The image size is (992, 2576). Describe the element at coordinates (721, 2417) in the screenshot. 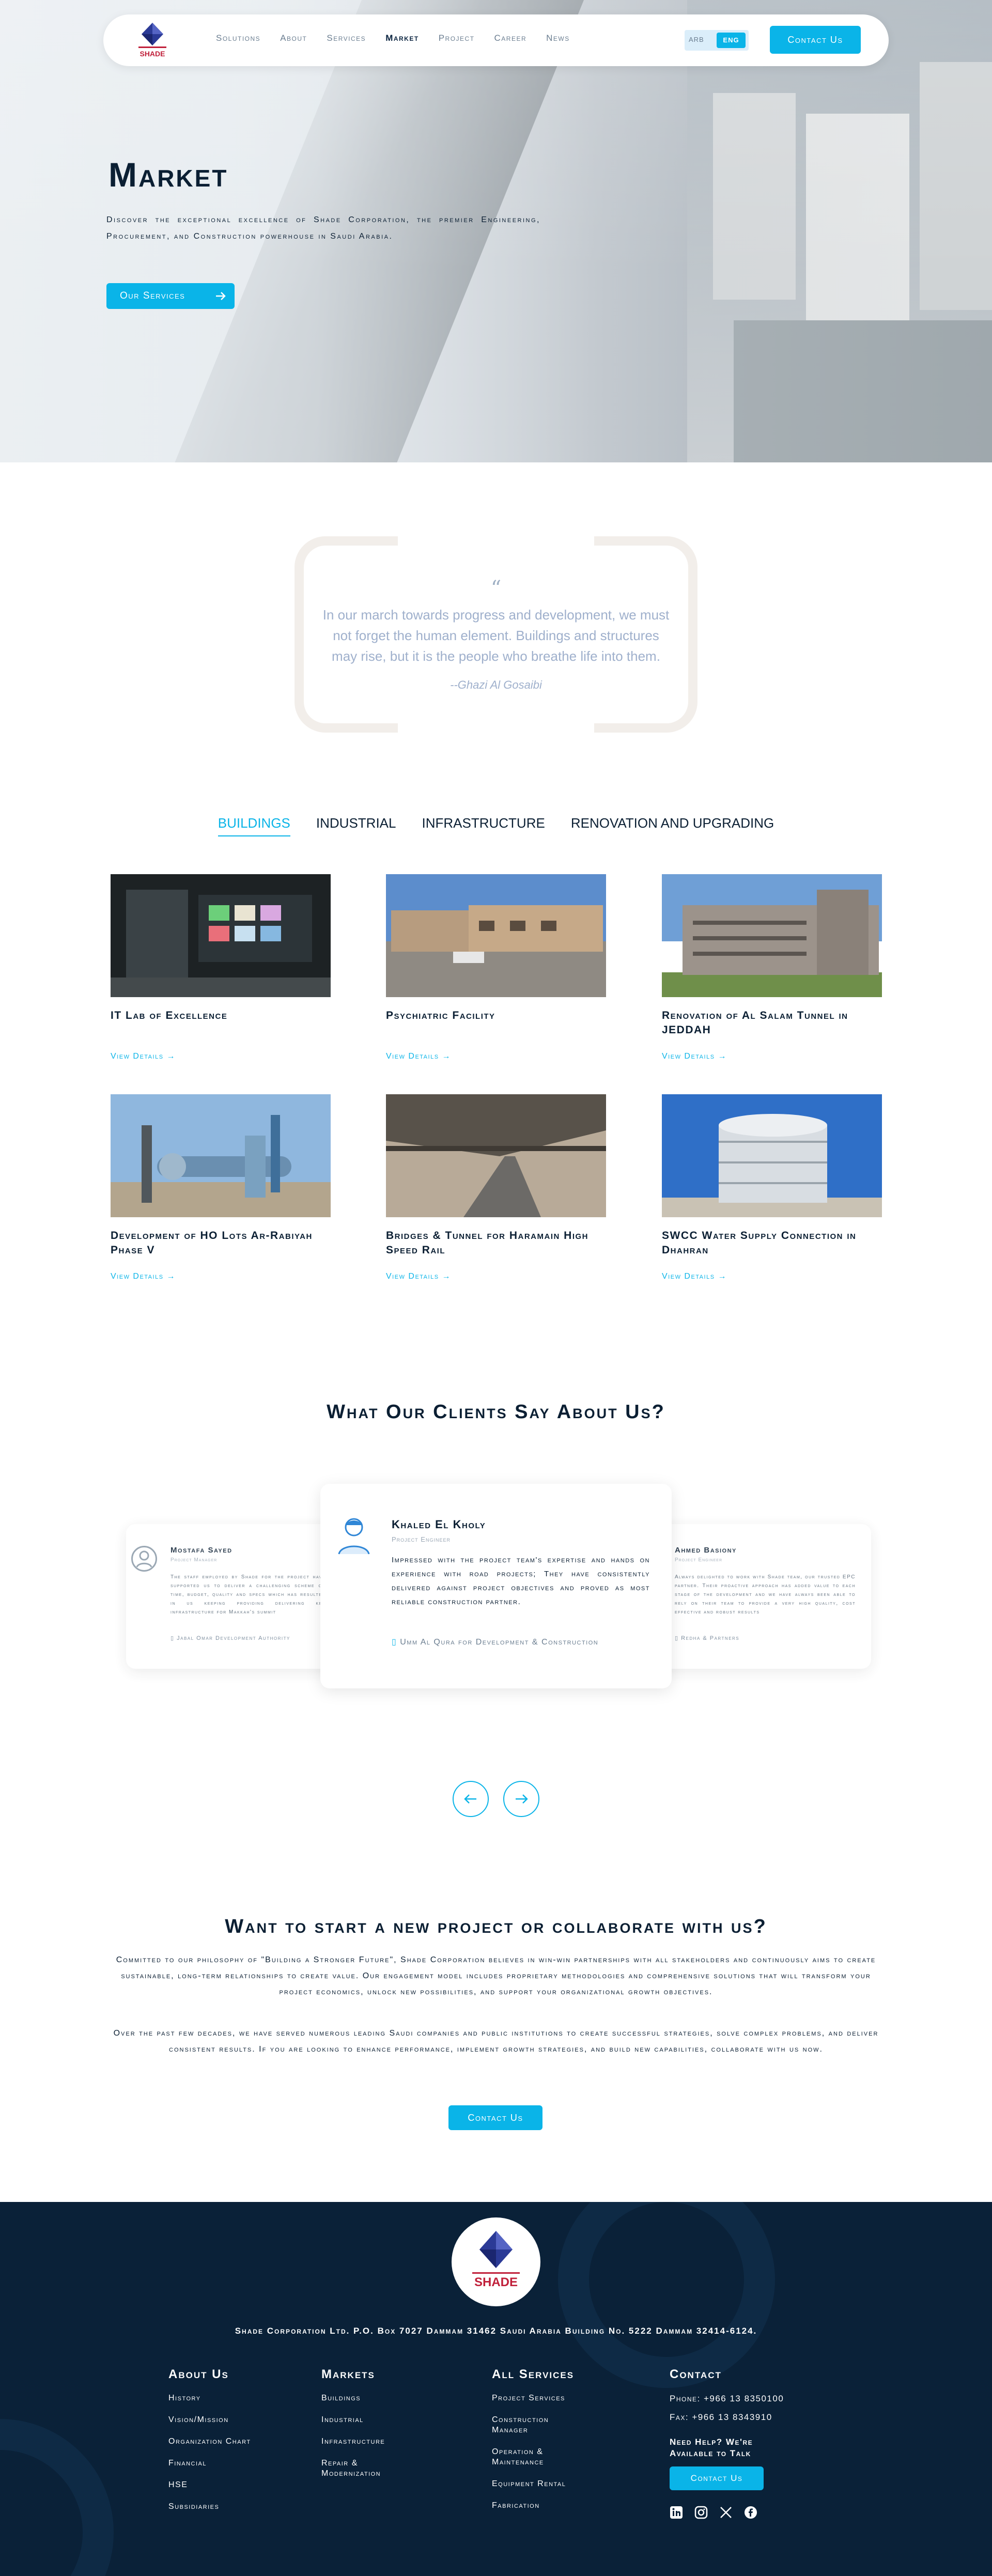

I see `footer-fax: Fax: +966 13 8343910` at that location.